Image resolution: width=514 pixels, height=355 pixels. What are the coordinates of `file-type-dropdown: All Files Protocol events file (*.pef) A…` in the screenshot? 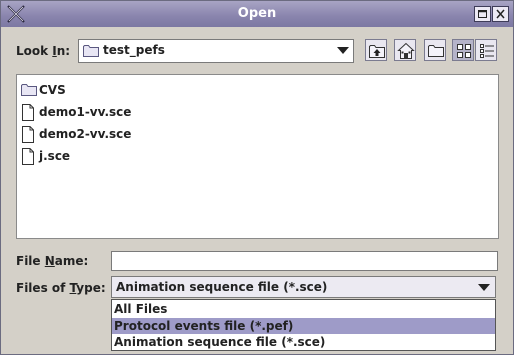 It's located at (303, 325).